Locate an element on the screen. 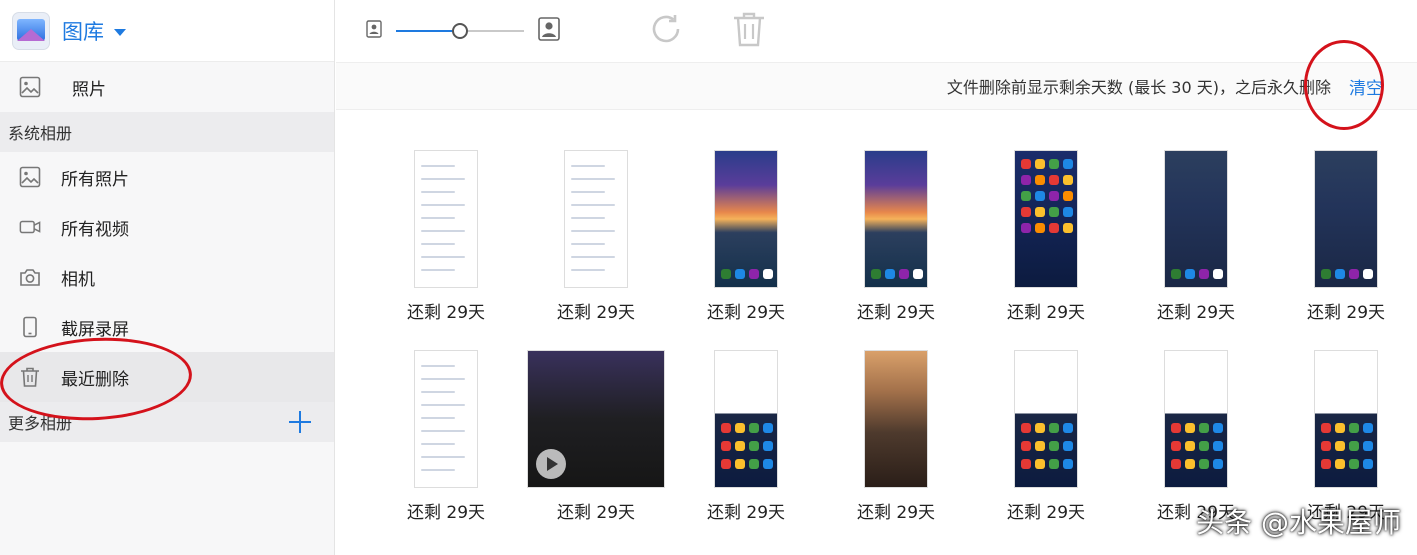 The width and height of the screenshot is (1417, 555). gallery-logo-icon is located at coordinates (31, 30).